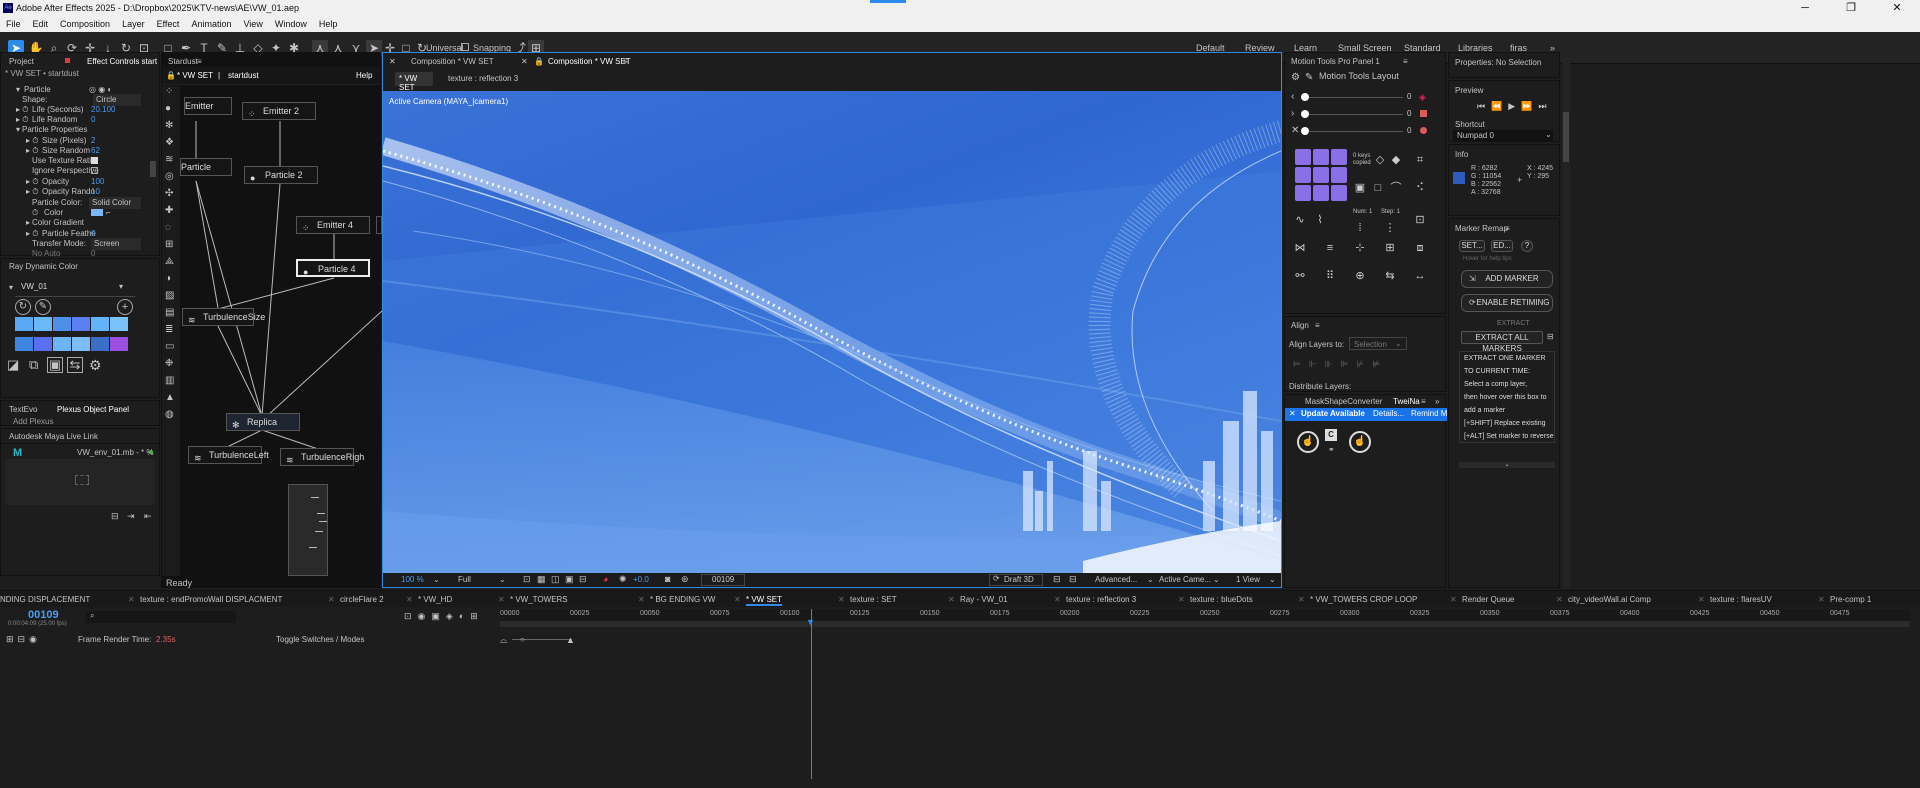 This screenshot has width=1920, height=788. Describe the element at coordinates (1422, 97) in the screenshot. I see `keyframe-diamond-icon: ◈` at that location.